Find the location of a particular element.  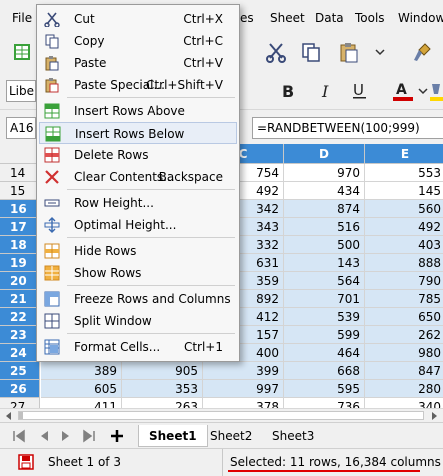

menu-file: File is located at coordinates (22, 18).